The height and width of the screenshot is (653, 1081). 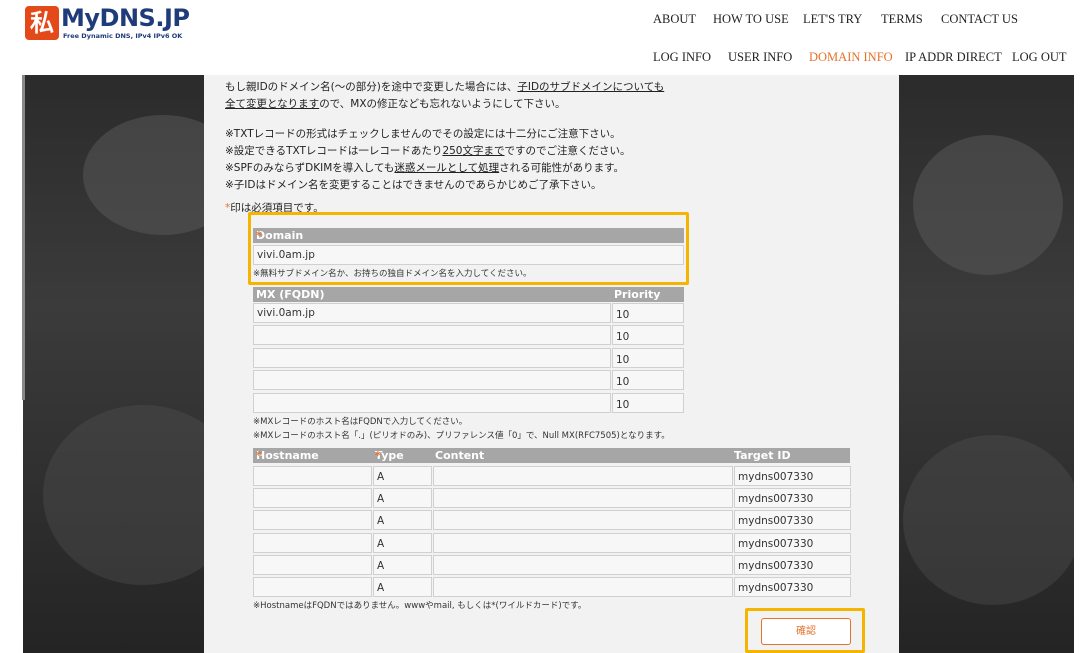 I want to click on nav-about: ABOUT, so click(x=674, y=19).